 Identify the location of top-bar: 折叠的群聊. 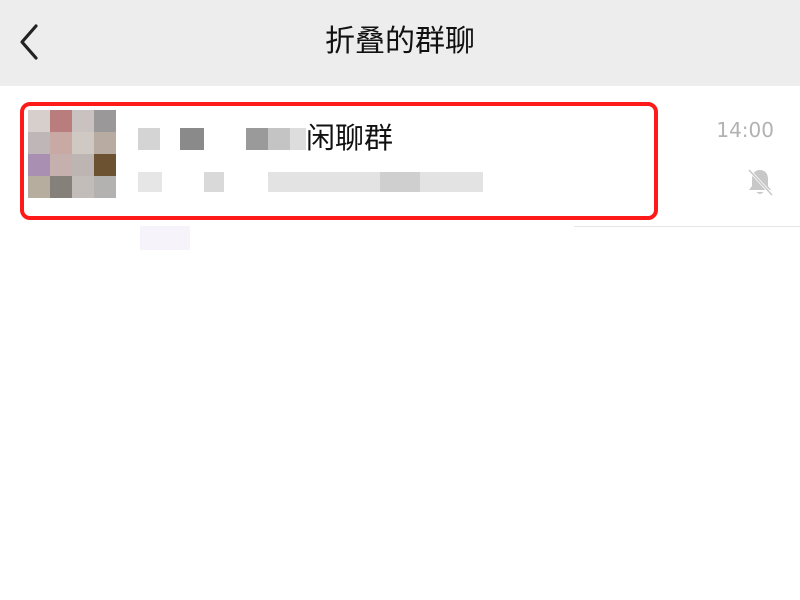
(400, 43).